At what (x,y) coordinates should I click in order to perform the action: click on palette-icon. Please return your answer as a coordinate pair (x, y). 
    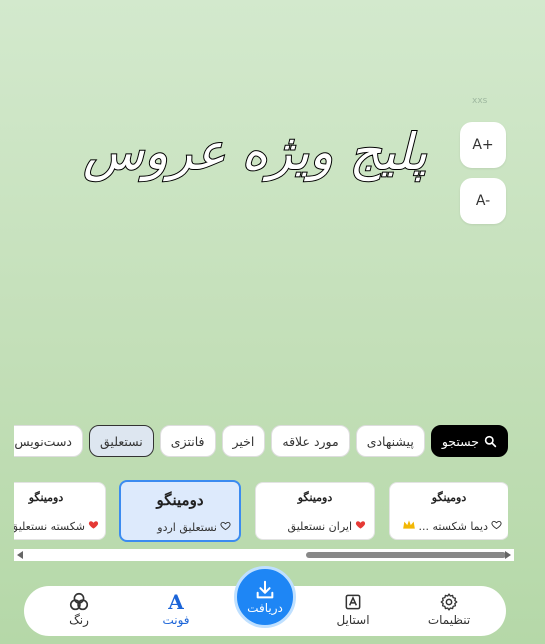
    Looking at the image, I should click on (79, 602).